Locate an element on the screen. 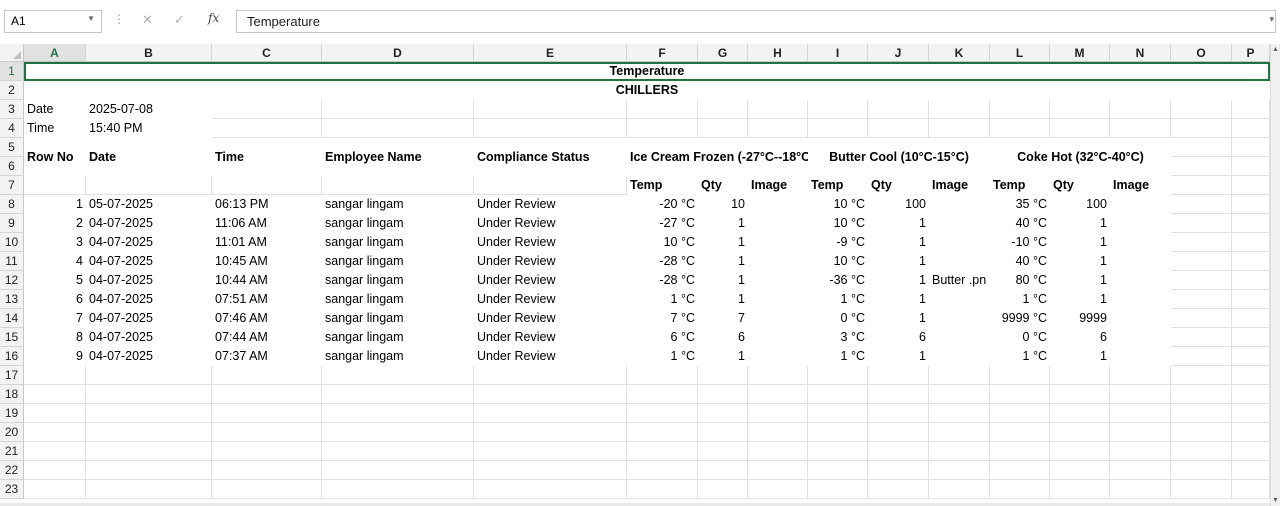 This screenshot has width=1280, height=506. header-butter-group: Butter Cool (10°C-15°C) is located at coordinates (899, 157).